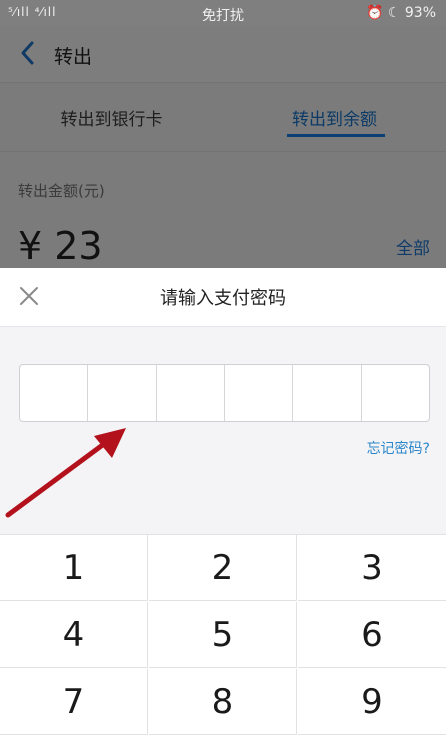 The width and height of the screenshot is (446, 742). I want to click on alarm-moon-icon: ⏰ ☾, so click(383, 13).